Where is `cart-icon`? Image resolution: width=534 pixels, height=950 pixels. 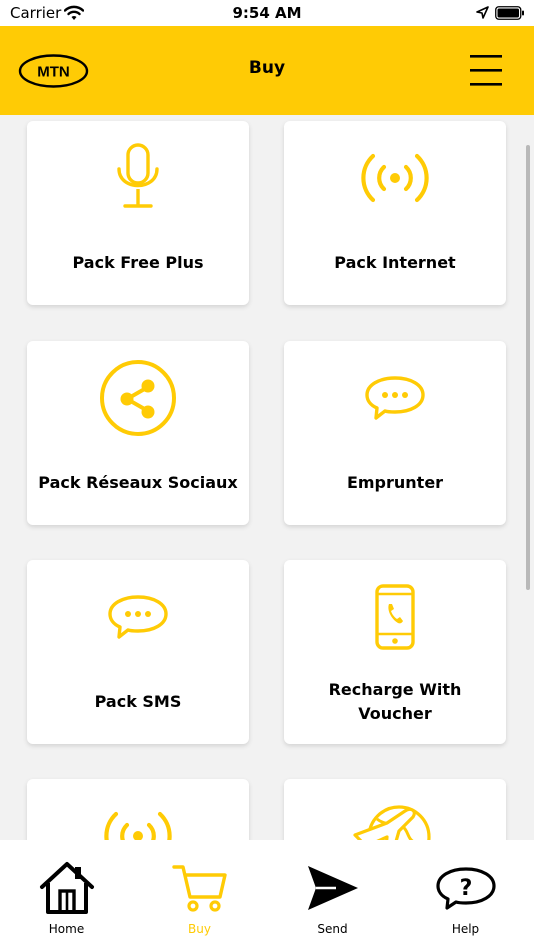 cart-icon is located at coordinates (199, 888).